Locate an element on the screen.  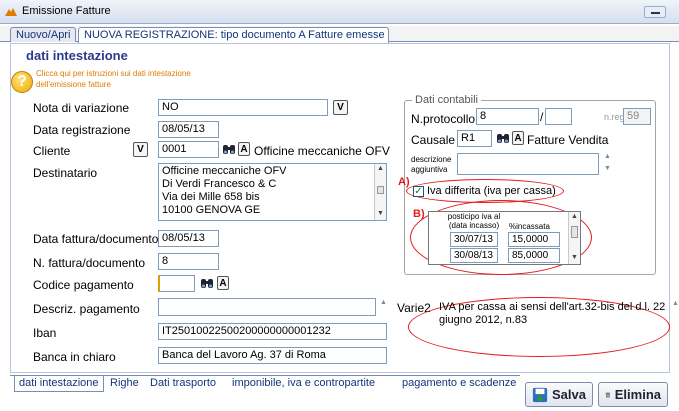
nota-variazione-select: NO is located at coordinates (243, 107).